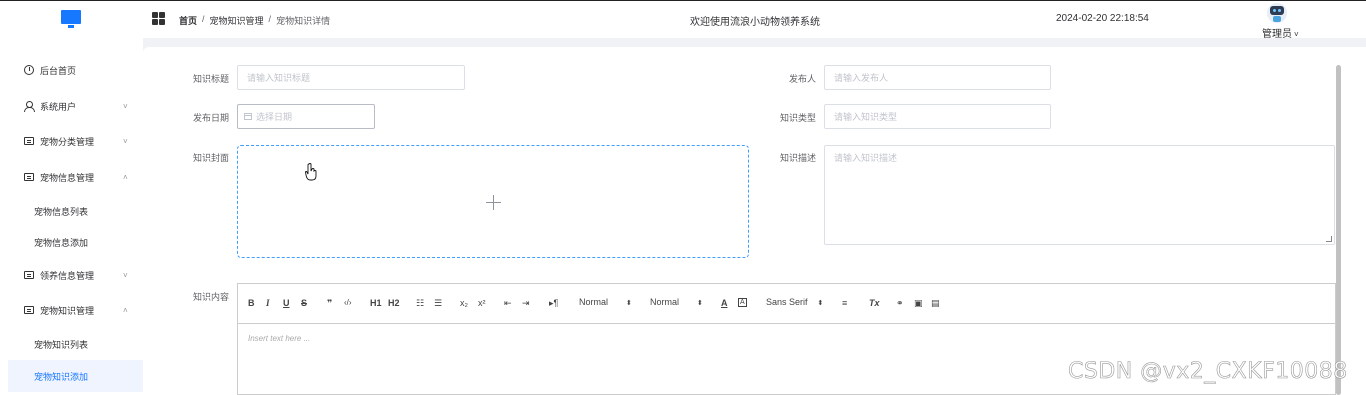 This screenshot has height=395, width=1366. What do you see at coordinates (248, 116) in the screenshot?
I see `calendar-icon` at bounding box center [248, 116].